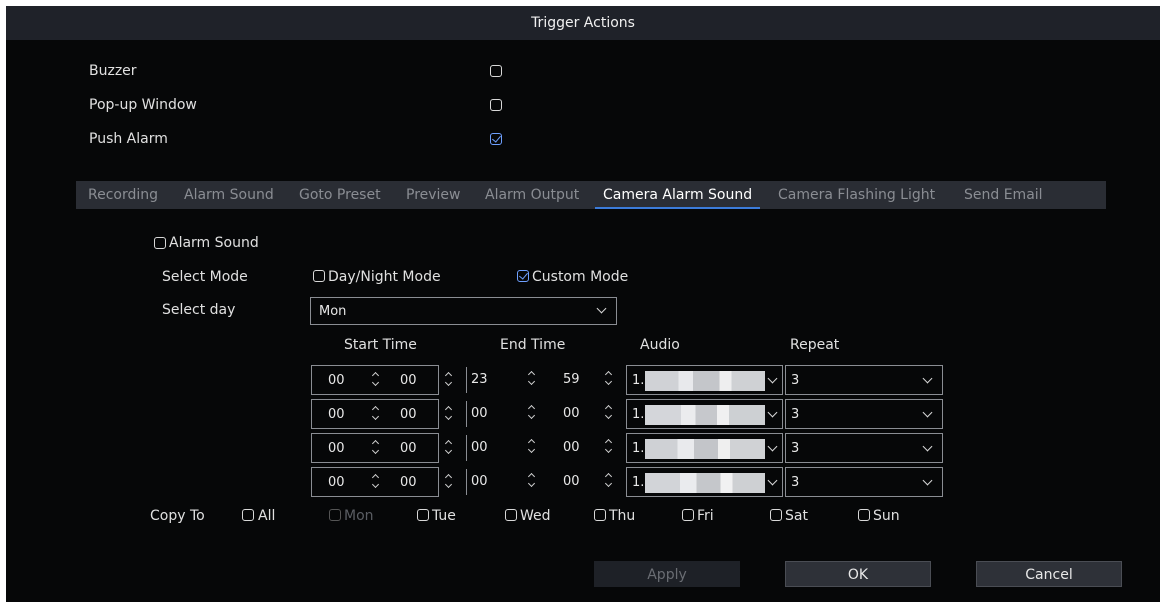 Image resolution: width=1166 pixels, height=602 pixels. I want to click on schedule-row-1: 00 00 23 59 1. 3, so click(583, 380).